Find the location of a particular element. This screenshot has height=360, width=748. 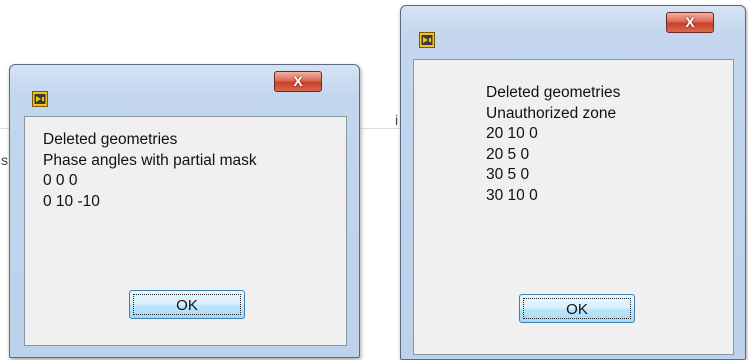

message-line: 0 10 -10 is located at coordinates (71, 201).